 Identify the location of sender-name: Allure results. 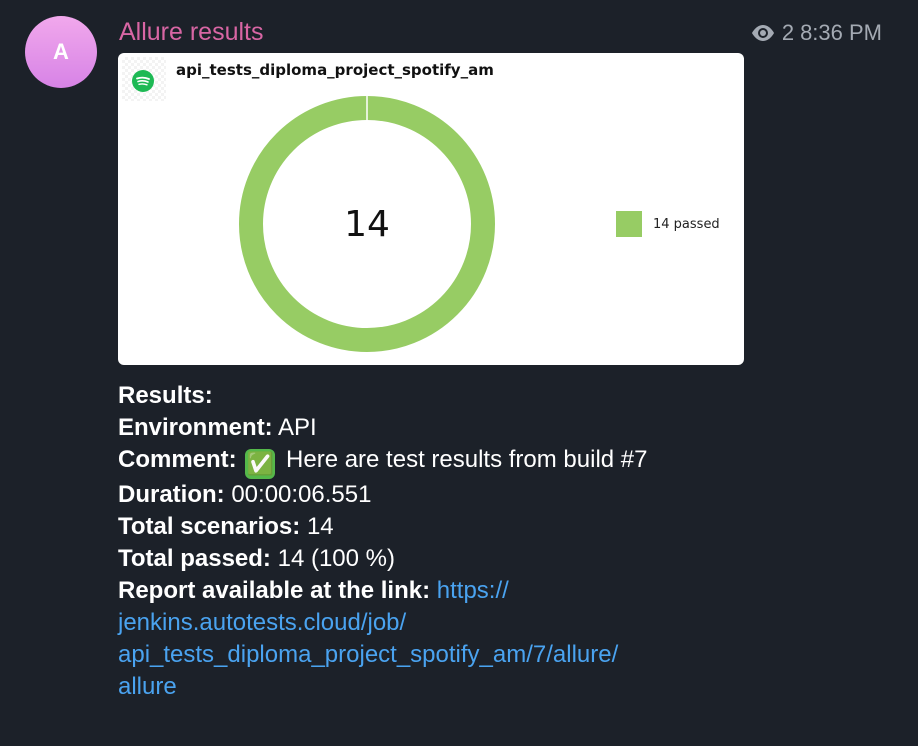
(191, 32).